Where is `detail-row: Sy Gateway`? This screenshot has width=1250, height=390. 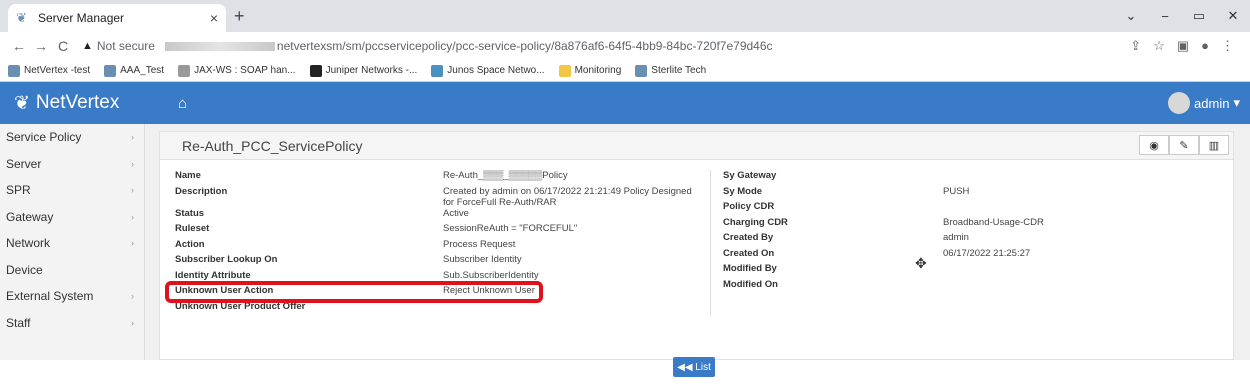 detail-row: Sy Gateway is located at coordinates (978, 178).